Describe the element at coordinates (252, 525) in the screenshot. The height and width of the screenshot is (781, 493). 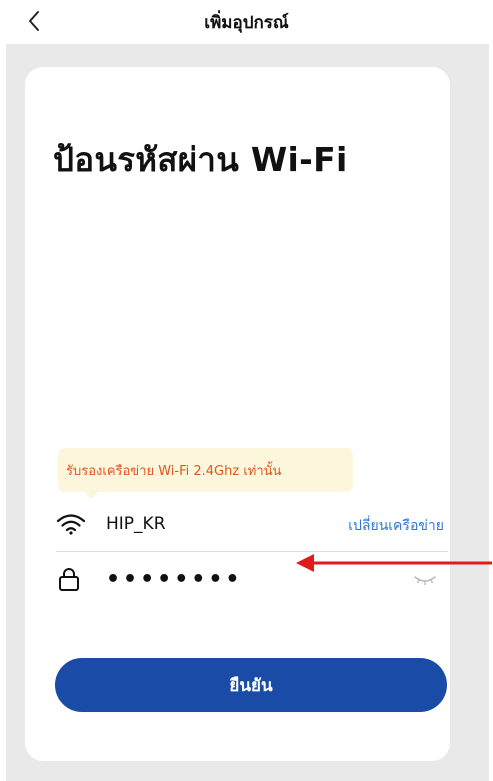
I see `network-row: HIP_KR เปลี่ยนเครือข่าย` at that location.